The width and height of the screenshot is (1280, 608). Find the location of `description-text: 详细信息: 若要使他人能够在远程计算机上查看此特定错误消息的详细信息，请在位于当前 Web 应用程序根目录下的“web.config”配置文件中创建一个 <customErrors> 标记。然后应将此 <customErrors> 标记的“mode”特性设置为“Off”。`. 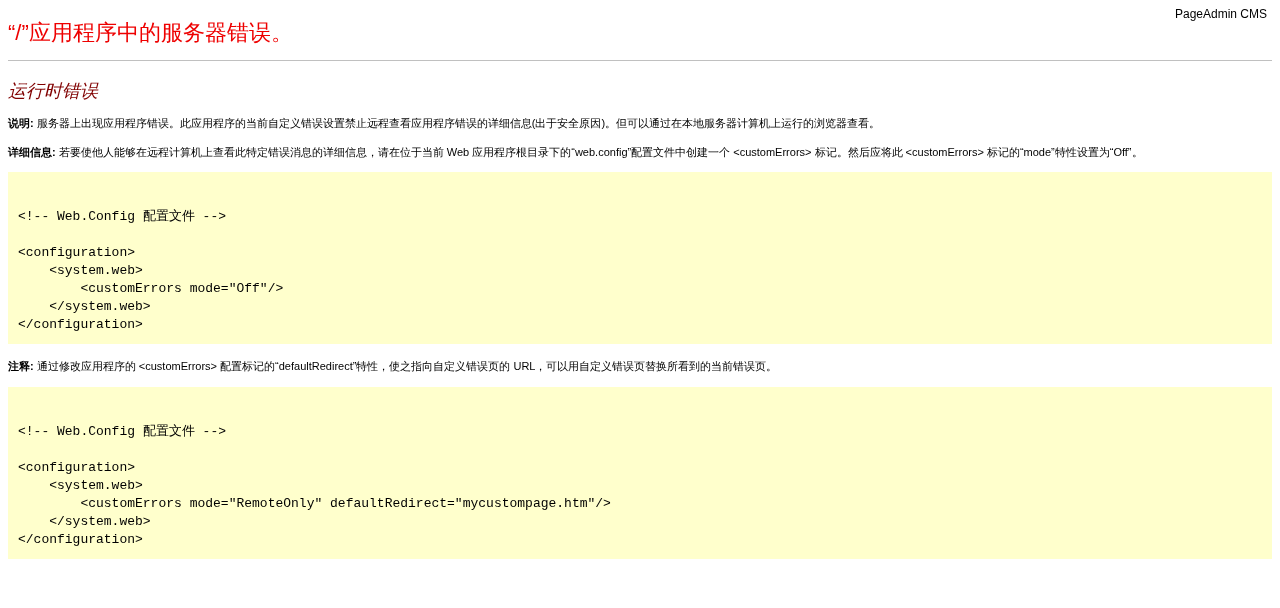

description-text: 详细信息: 若要使他人能够在远程计算机上查看此特定错误消息的详细信息，请在位于当前 Web 应用程序根目录下的“web.config”配置文件中创建一个 <customErrors> 标记。然后应将此 <customErrors> 标记的“mode”特性设置为“Off”。 is located at coordinates (576, 152).